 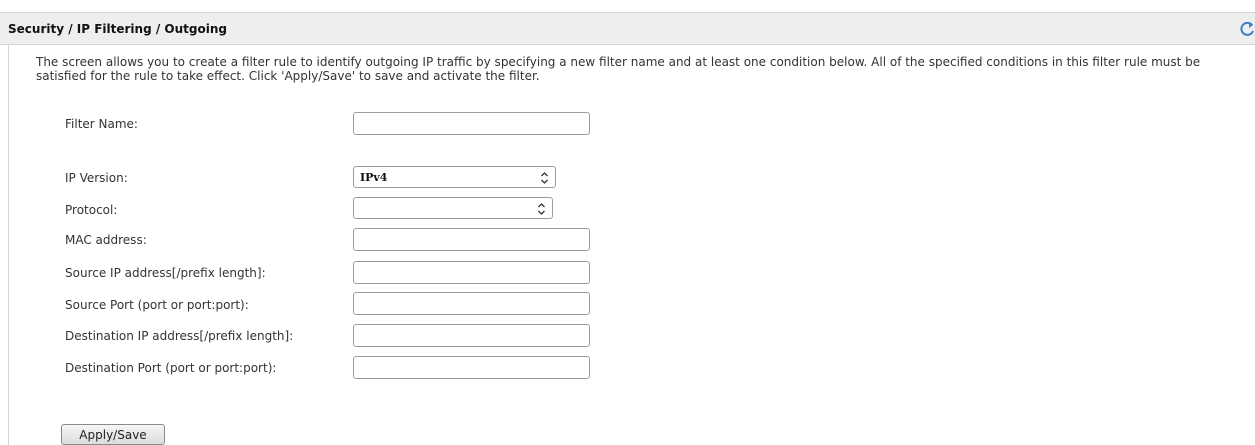 What do you see at coordinates (471, 335) in the screenshot?
I see `dest-ip-input` at bounding box center [471, 335].